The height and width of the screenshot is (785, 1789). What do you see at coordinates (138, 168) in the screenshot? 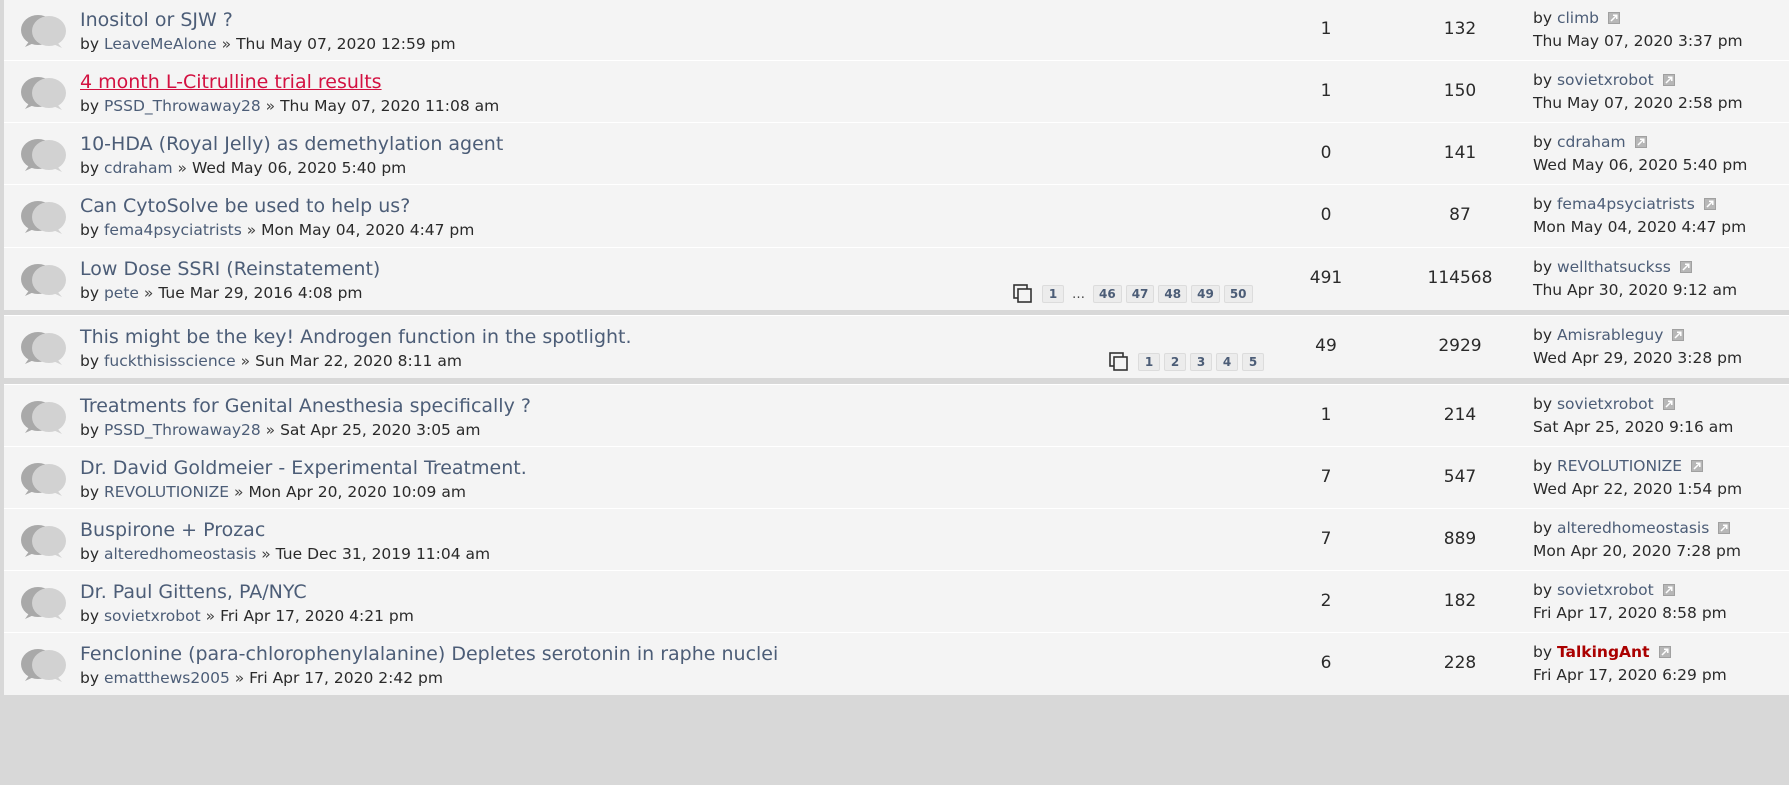
I see `author-link: cdraham` at bounding box center [138, 168].